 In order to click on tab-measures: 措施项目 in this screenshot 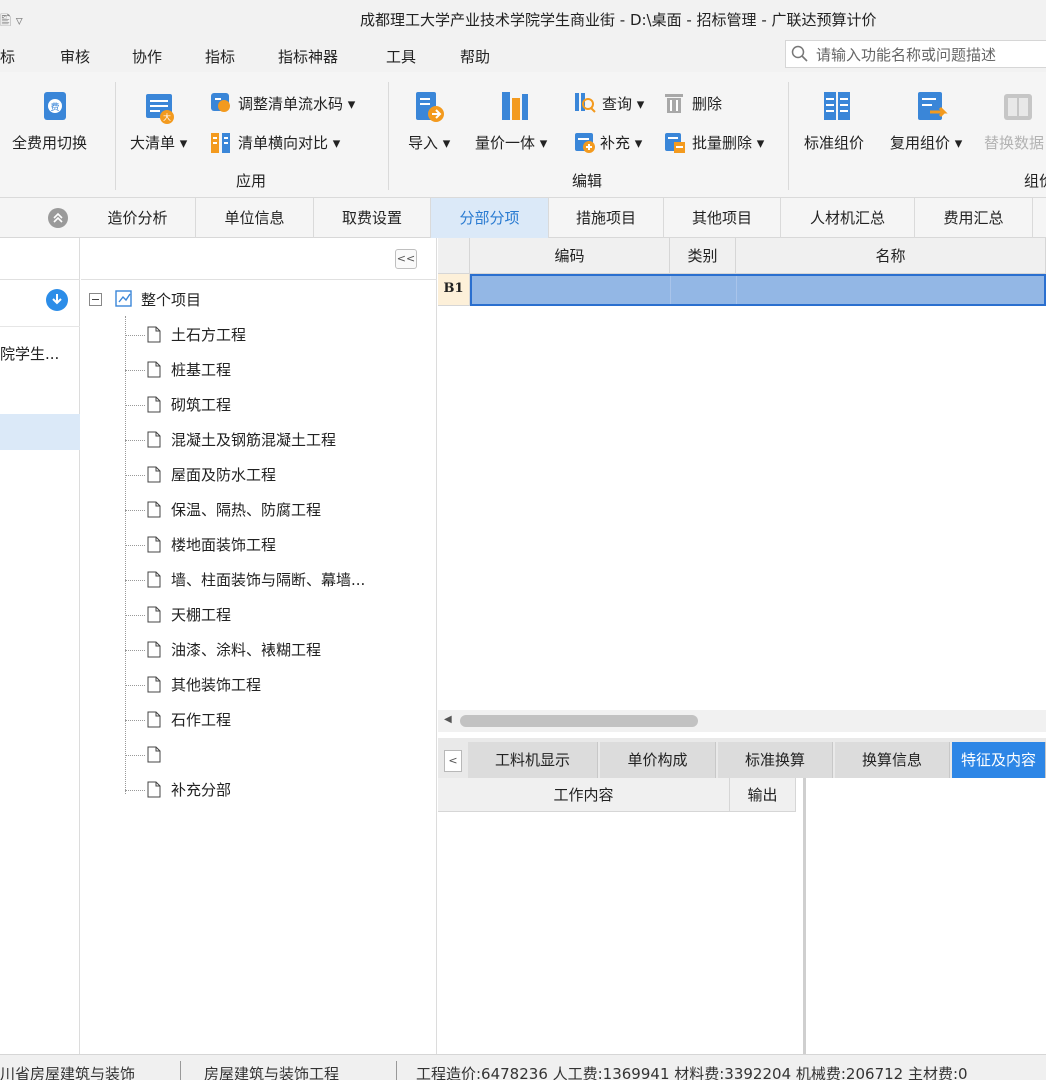, I will do `click(606, 218)`.